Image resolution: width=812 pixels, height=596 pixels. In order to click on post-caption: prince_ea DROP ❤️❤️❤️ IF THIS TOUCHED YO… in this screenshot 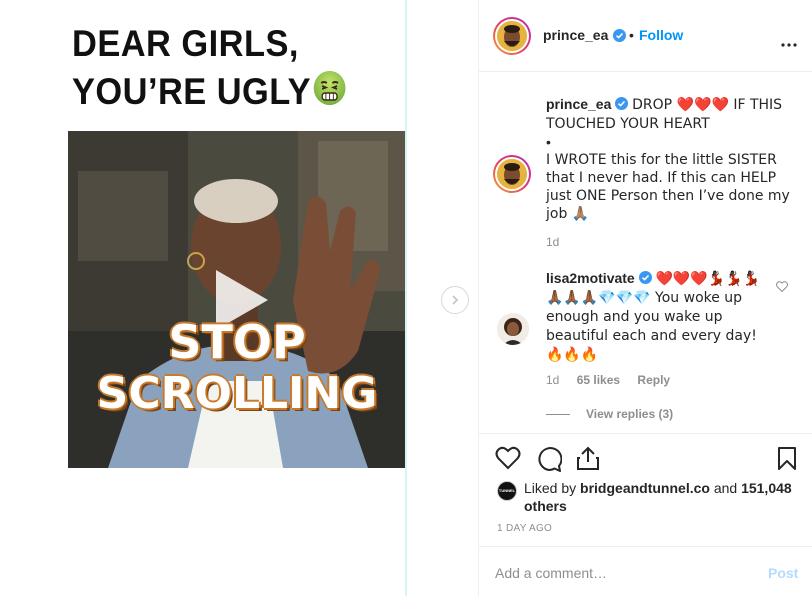, I will do `click(671, 159)`.